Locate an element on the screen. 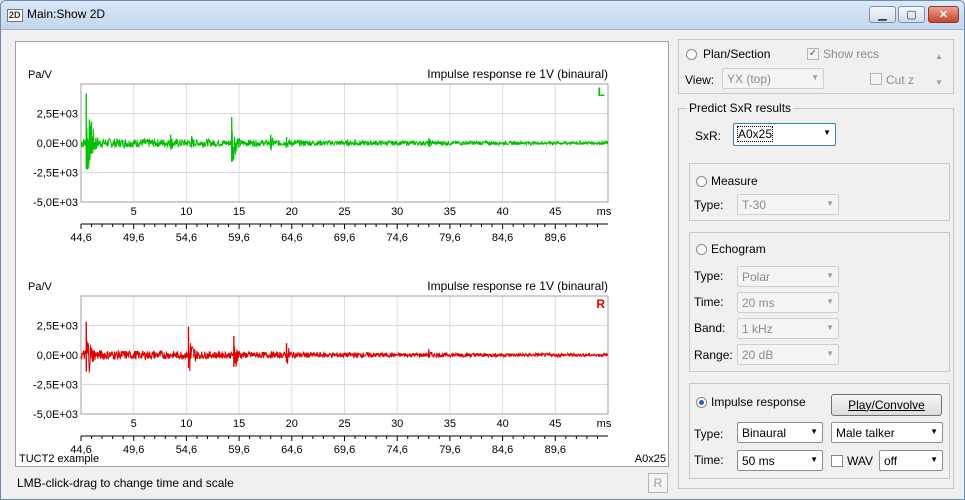 The height and width of the screenshot is (500, 965). close-button: ✕ is located at coordinates (943, 14).